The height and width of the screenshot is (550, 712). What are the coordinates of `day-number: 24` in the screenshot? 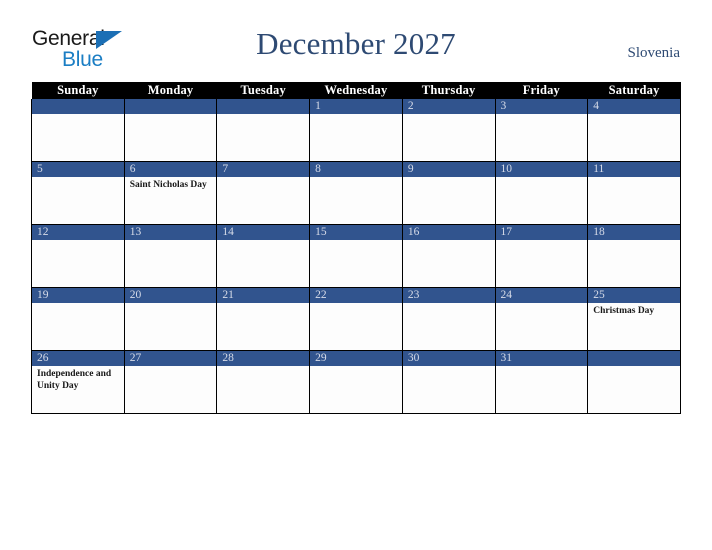 It's located at (541, 295).